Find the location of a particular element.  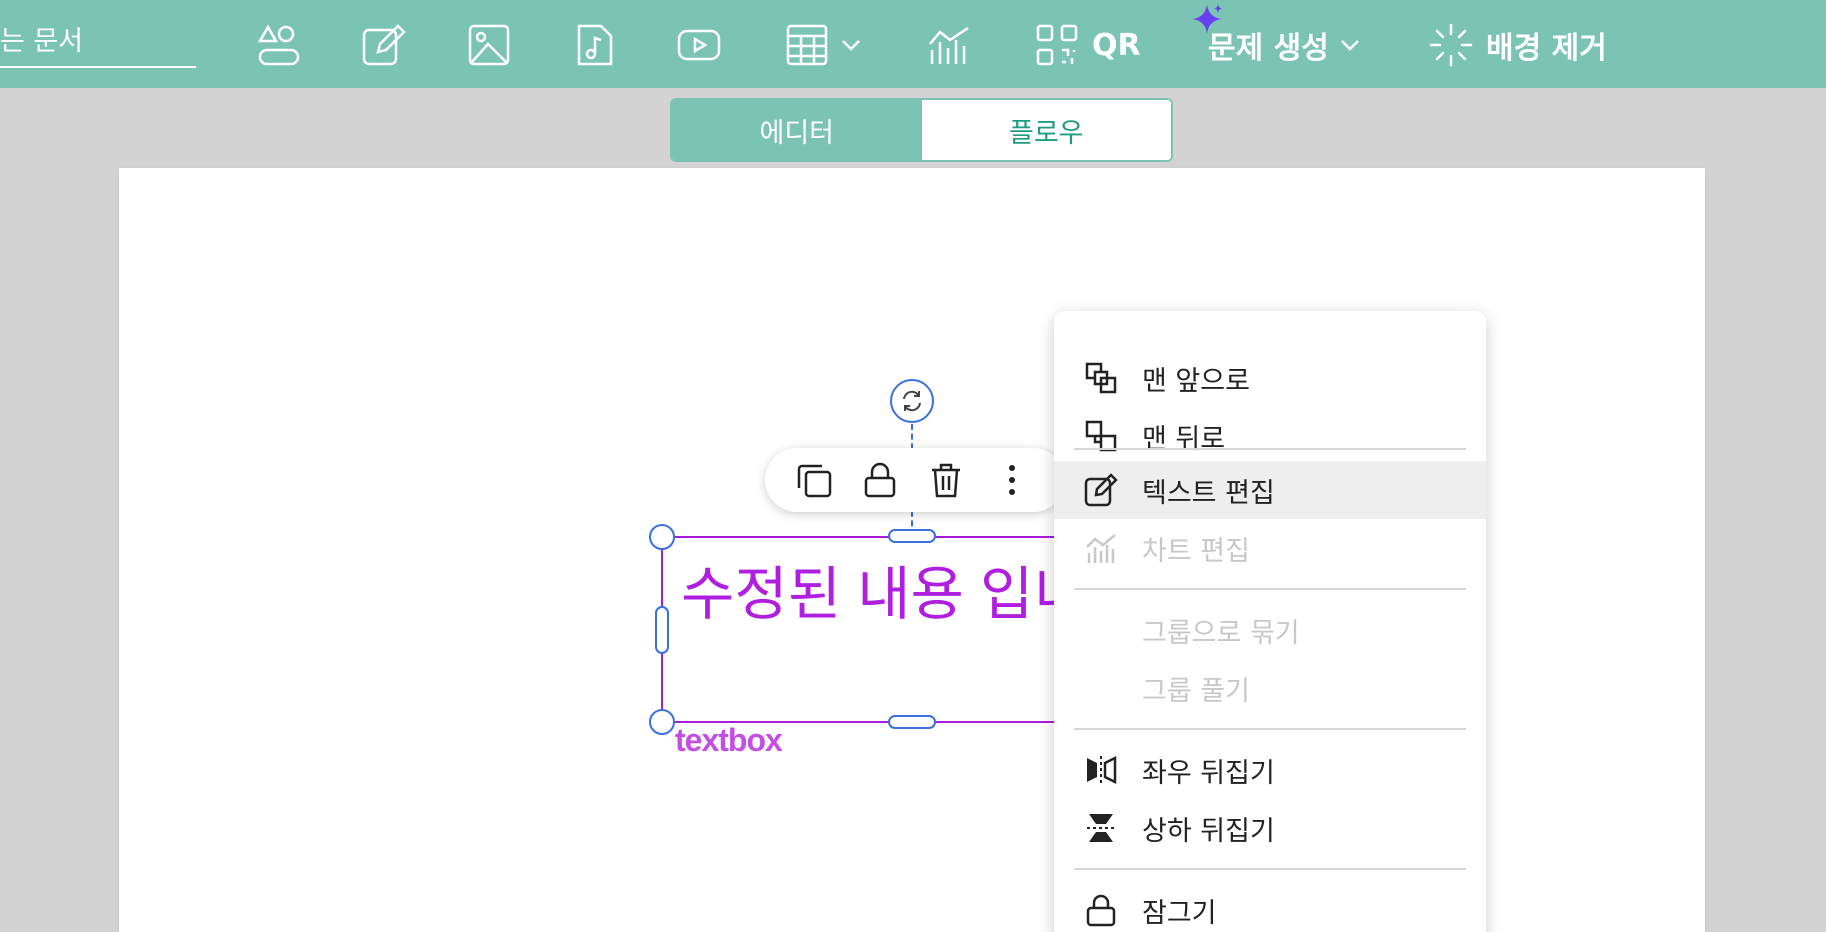

menu-item-ungroup: 그룹 풀기 is located at coordinates (1270, 688).